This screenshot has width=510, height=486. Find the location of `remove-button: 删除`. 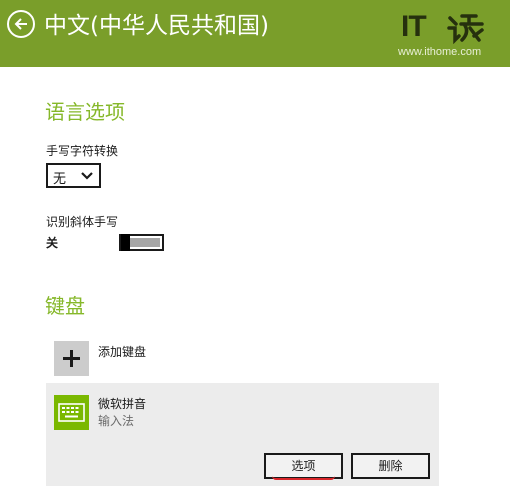

remove-button: 删除 is located at coordinates (390, 466).